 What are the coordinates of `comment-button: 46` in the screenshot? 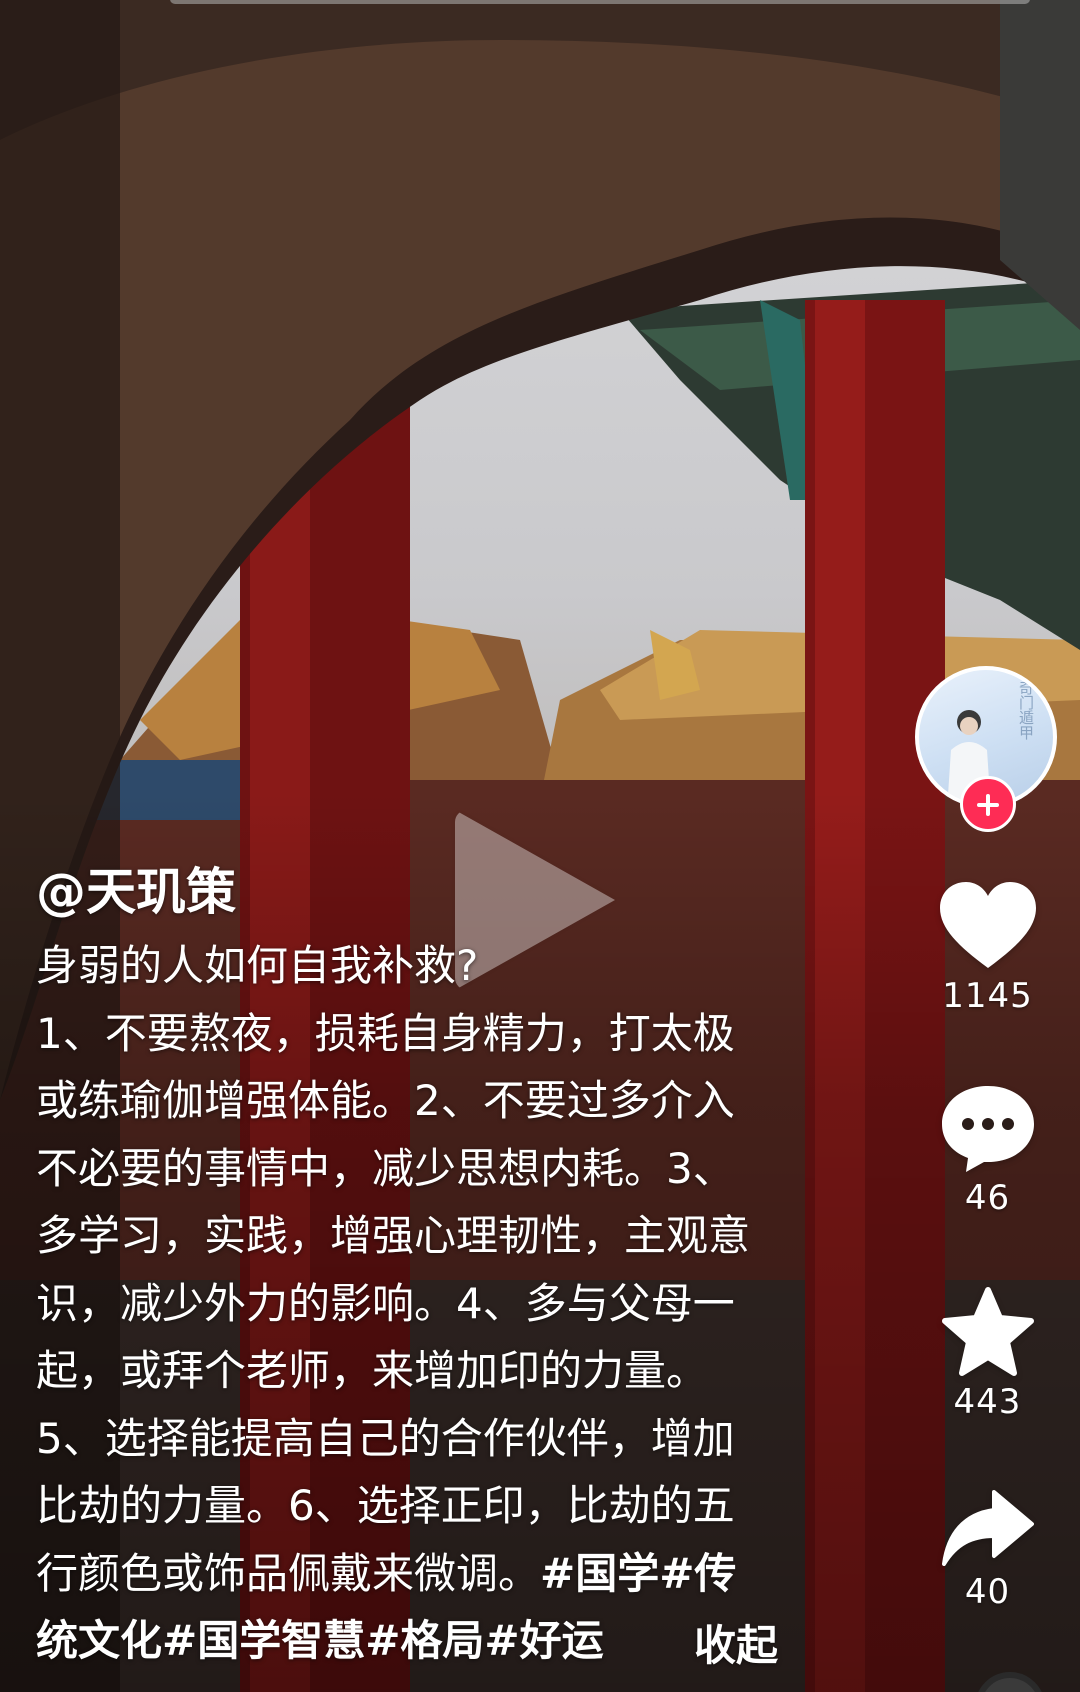 It's located at (987, 1150).